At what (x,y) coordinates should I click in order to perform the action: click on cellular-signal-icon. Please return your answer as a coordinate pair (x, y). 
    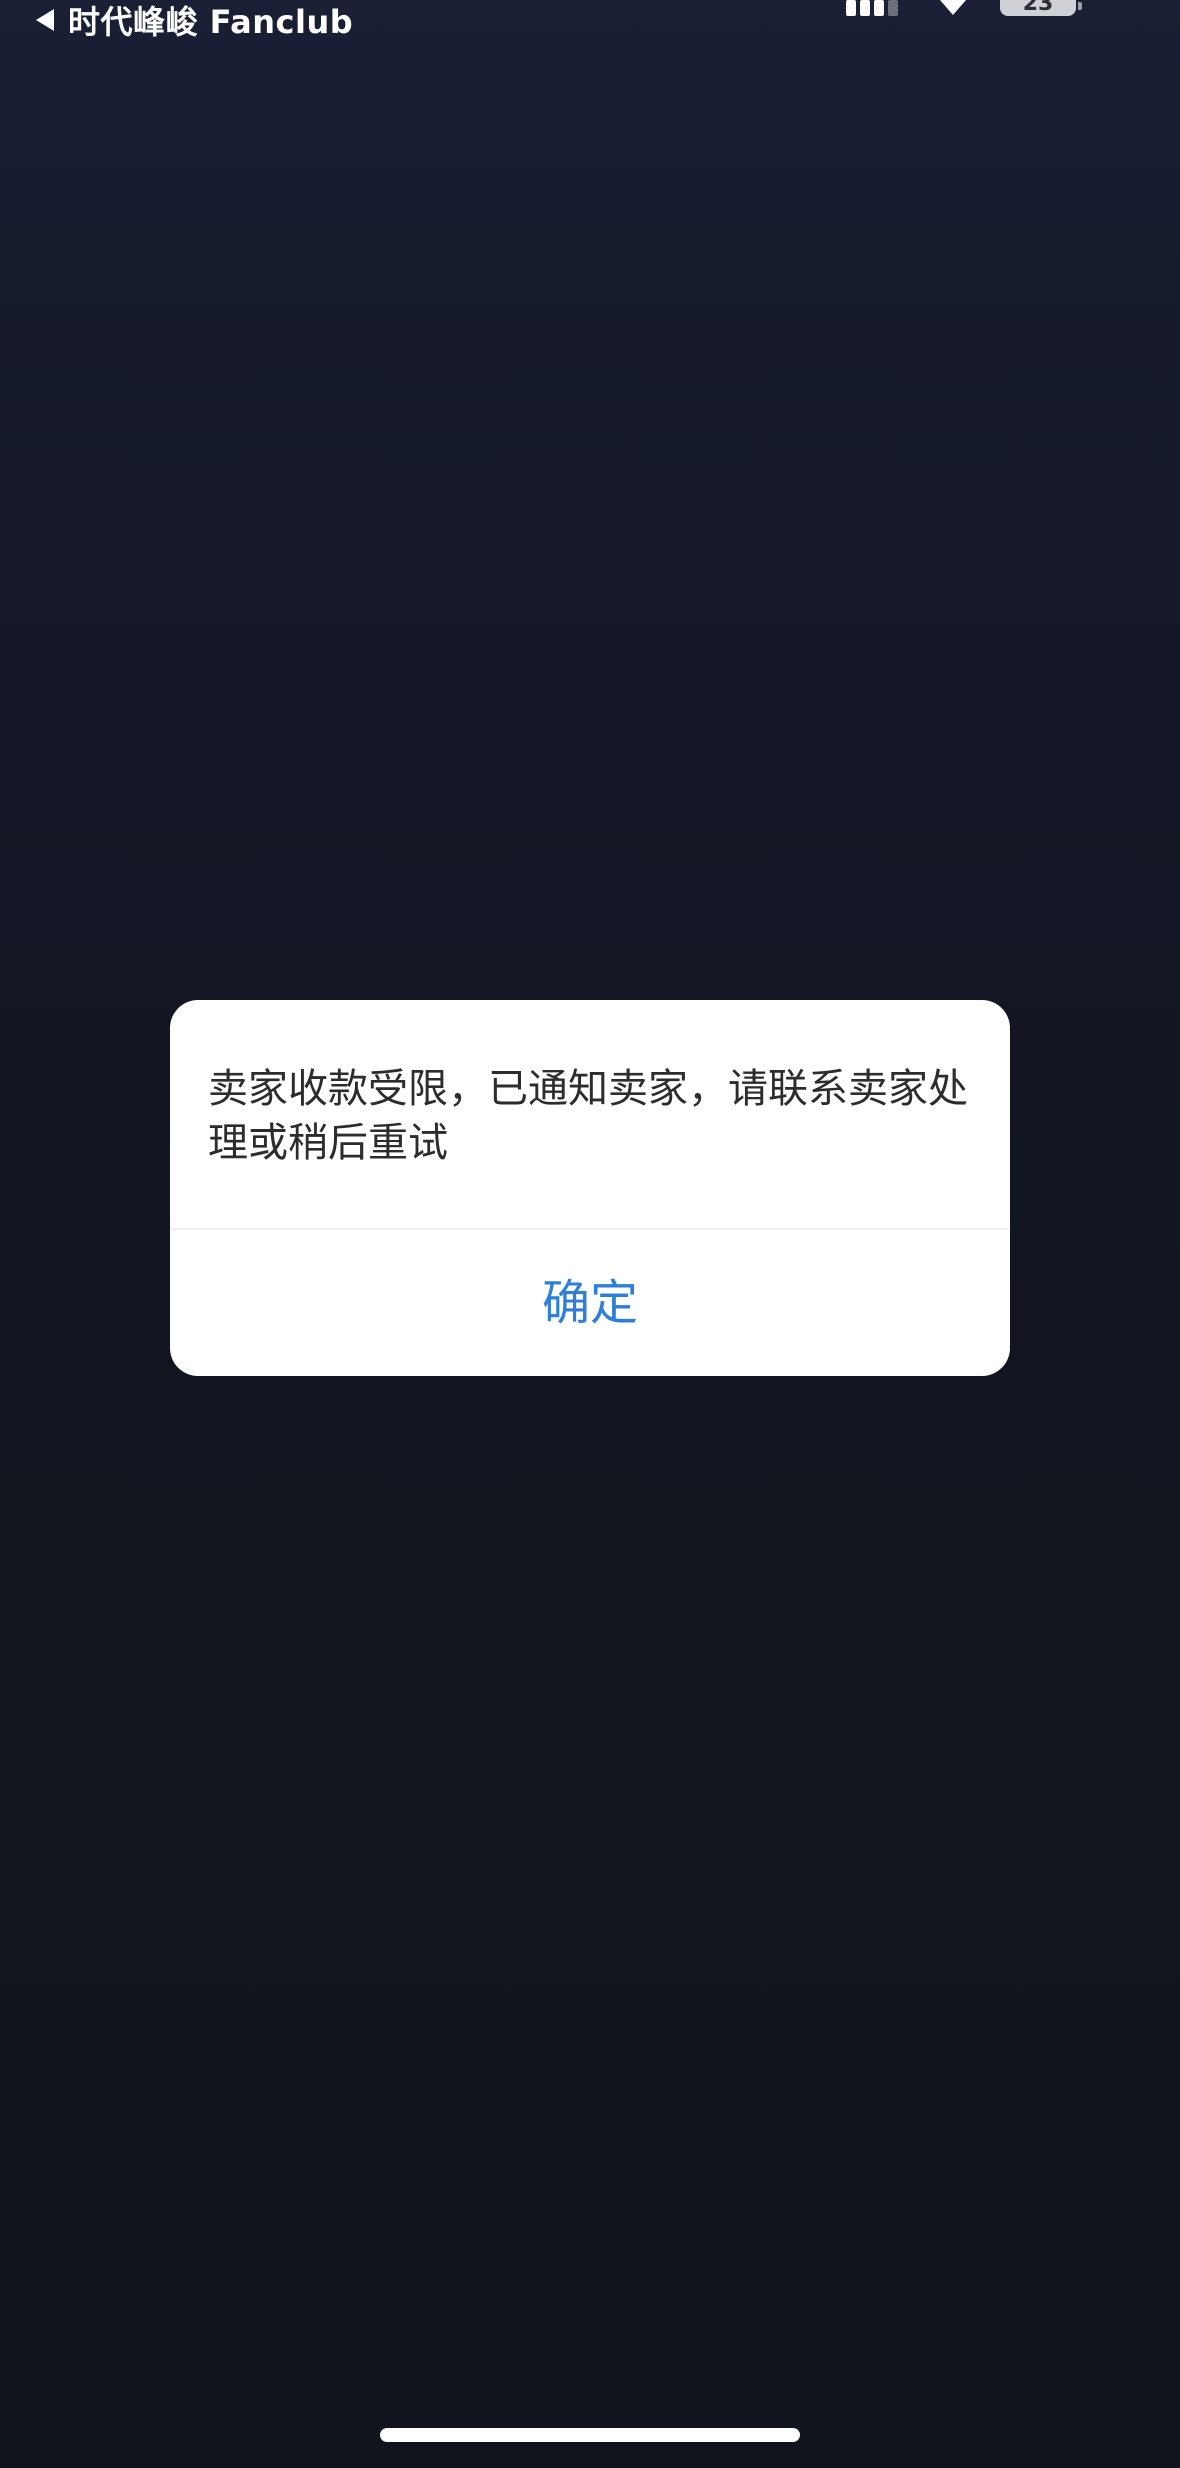
    Looking at the image, I should click on (876, 8).